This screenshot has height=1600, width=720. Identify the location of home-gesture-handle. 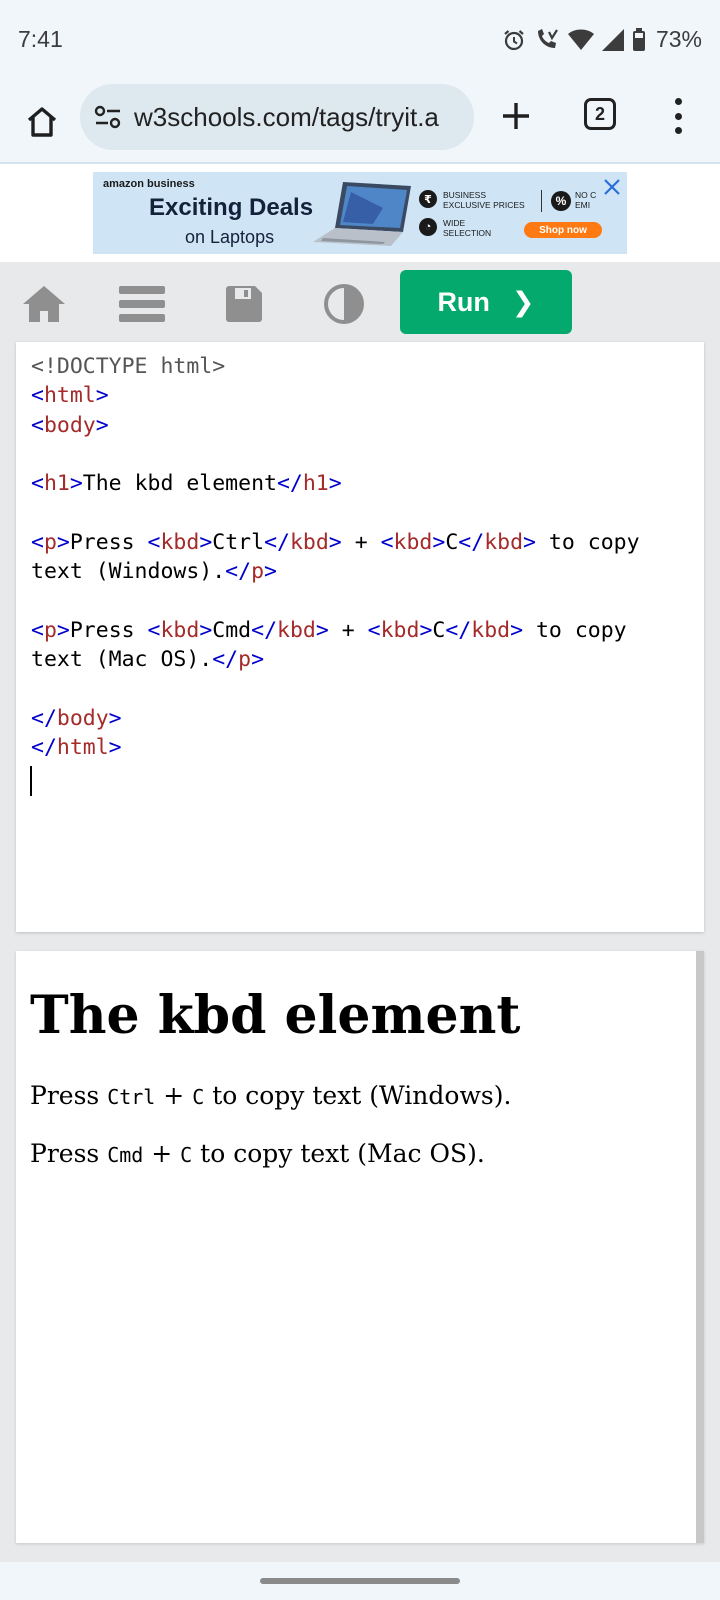
(360, 1581).